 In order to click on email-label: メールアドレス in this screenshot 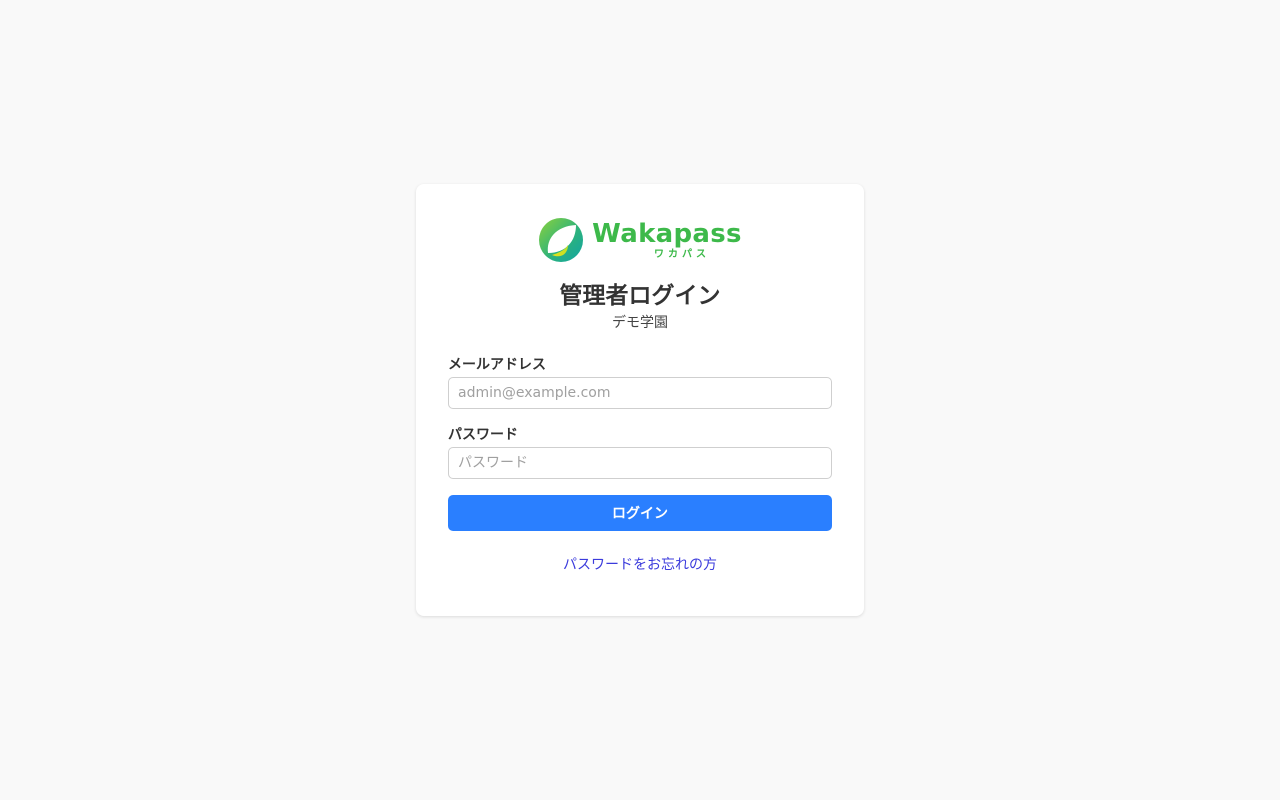, I will do `click(497, 365)`.